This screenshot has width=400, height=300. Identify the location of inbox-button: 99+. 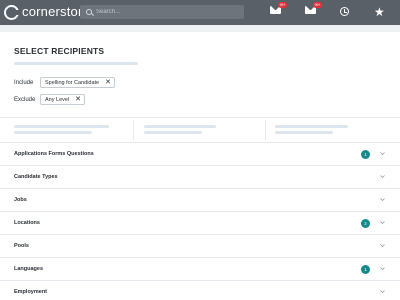
(313, 8).